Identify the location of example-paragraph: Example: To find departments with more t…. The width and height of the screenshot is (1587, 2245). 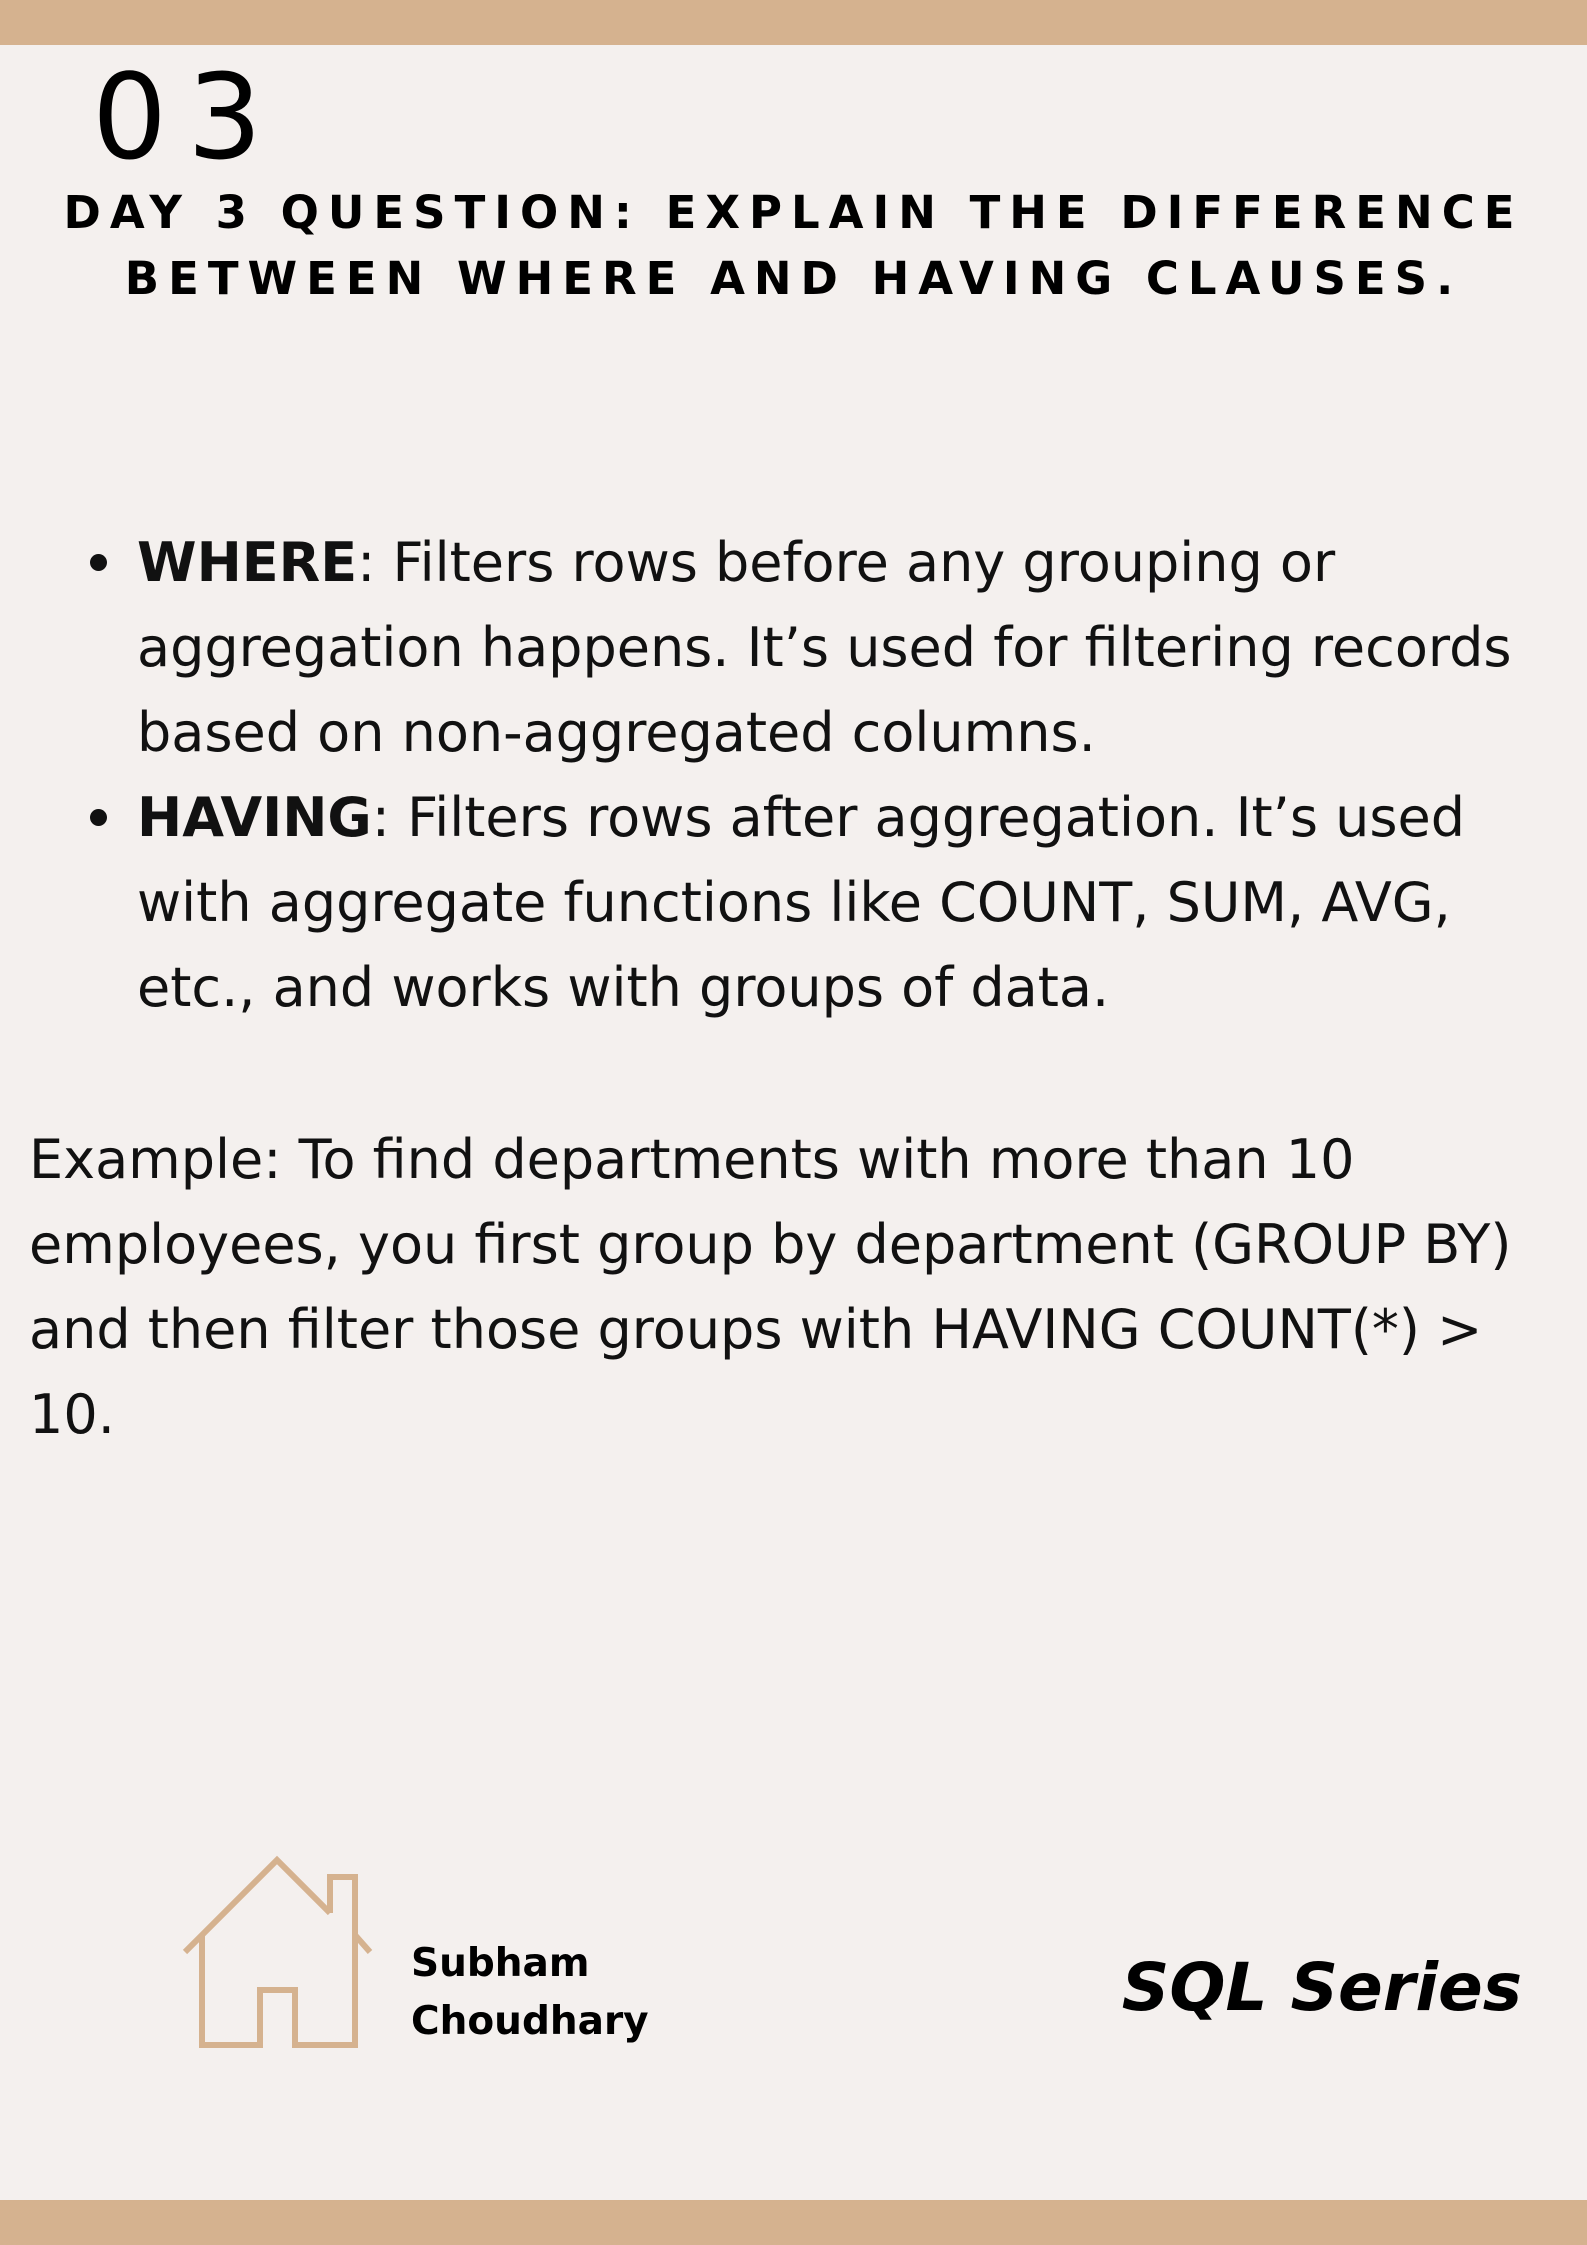
(770, 1287).